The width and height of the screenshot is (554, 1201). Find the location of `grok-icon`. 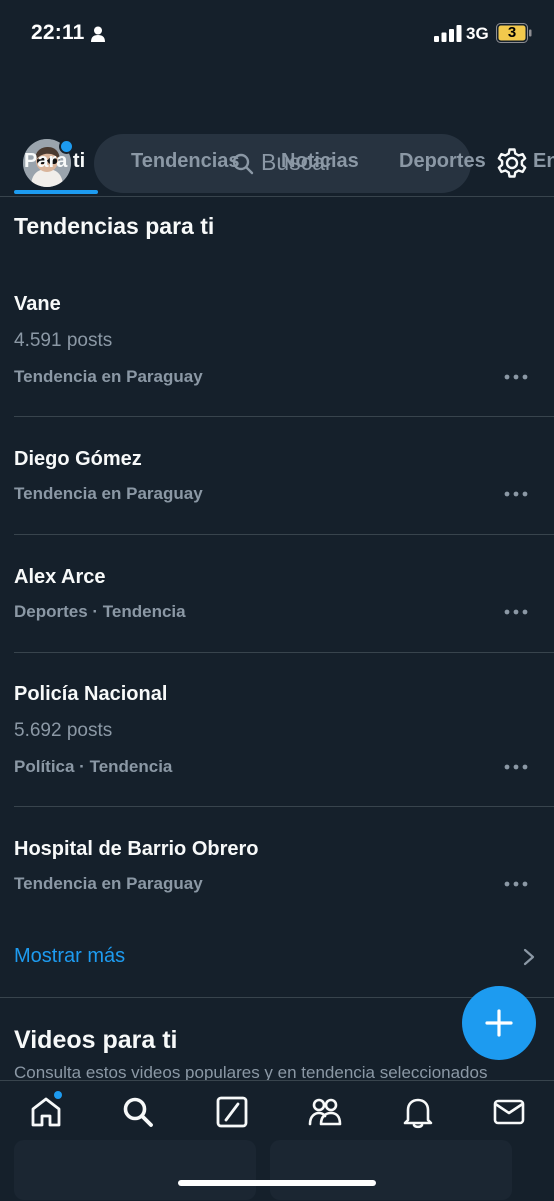

grok-icon is located at coordinates (232, 1112).